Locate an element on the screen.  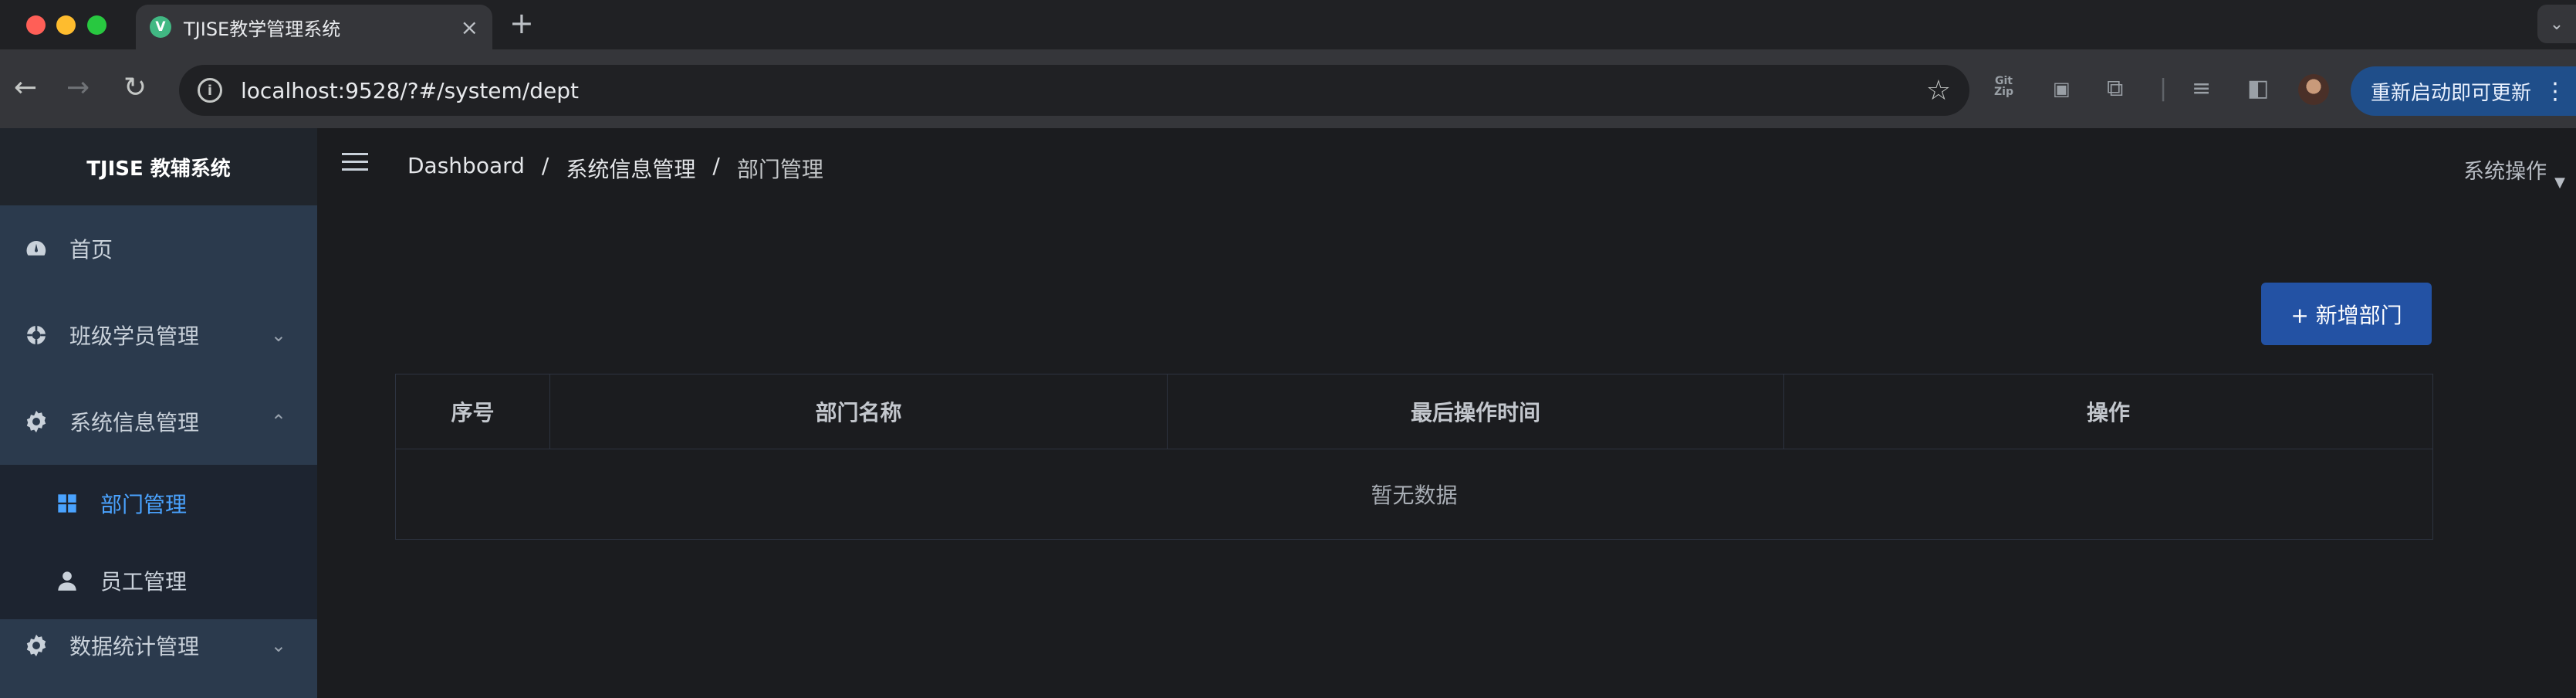
browser-tab-strip: V TJISE教学管理系统 × + ⌄ is located at coordinates (1288, 25).